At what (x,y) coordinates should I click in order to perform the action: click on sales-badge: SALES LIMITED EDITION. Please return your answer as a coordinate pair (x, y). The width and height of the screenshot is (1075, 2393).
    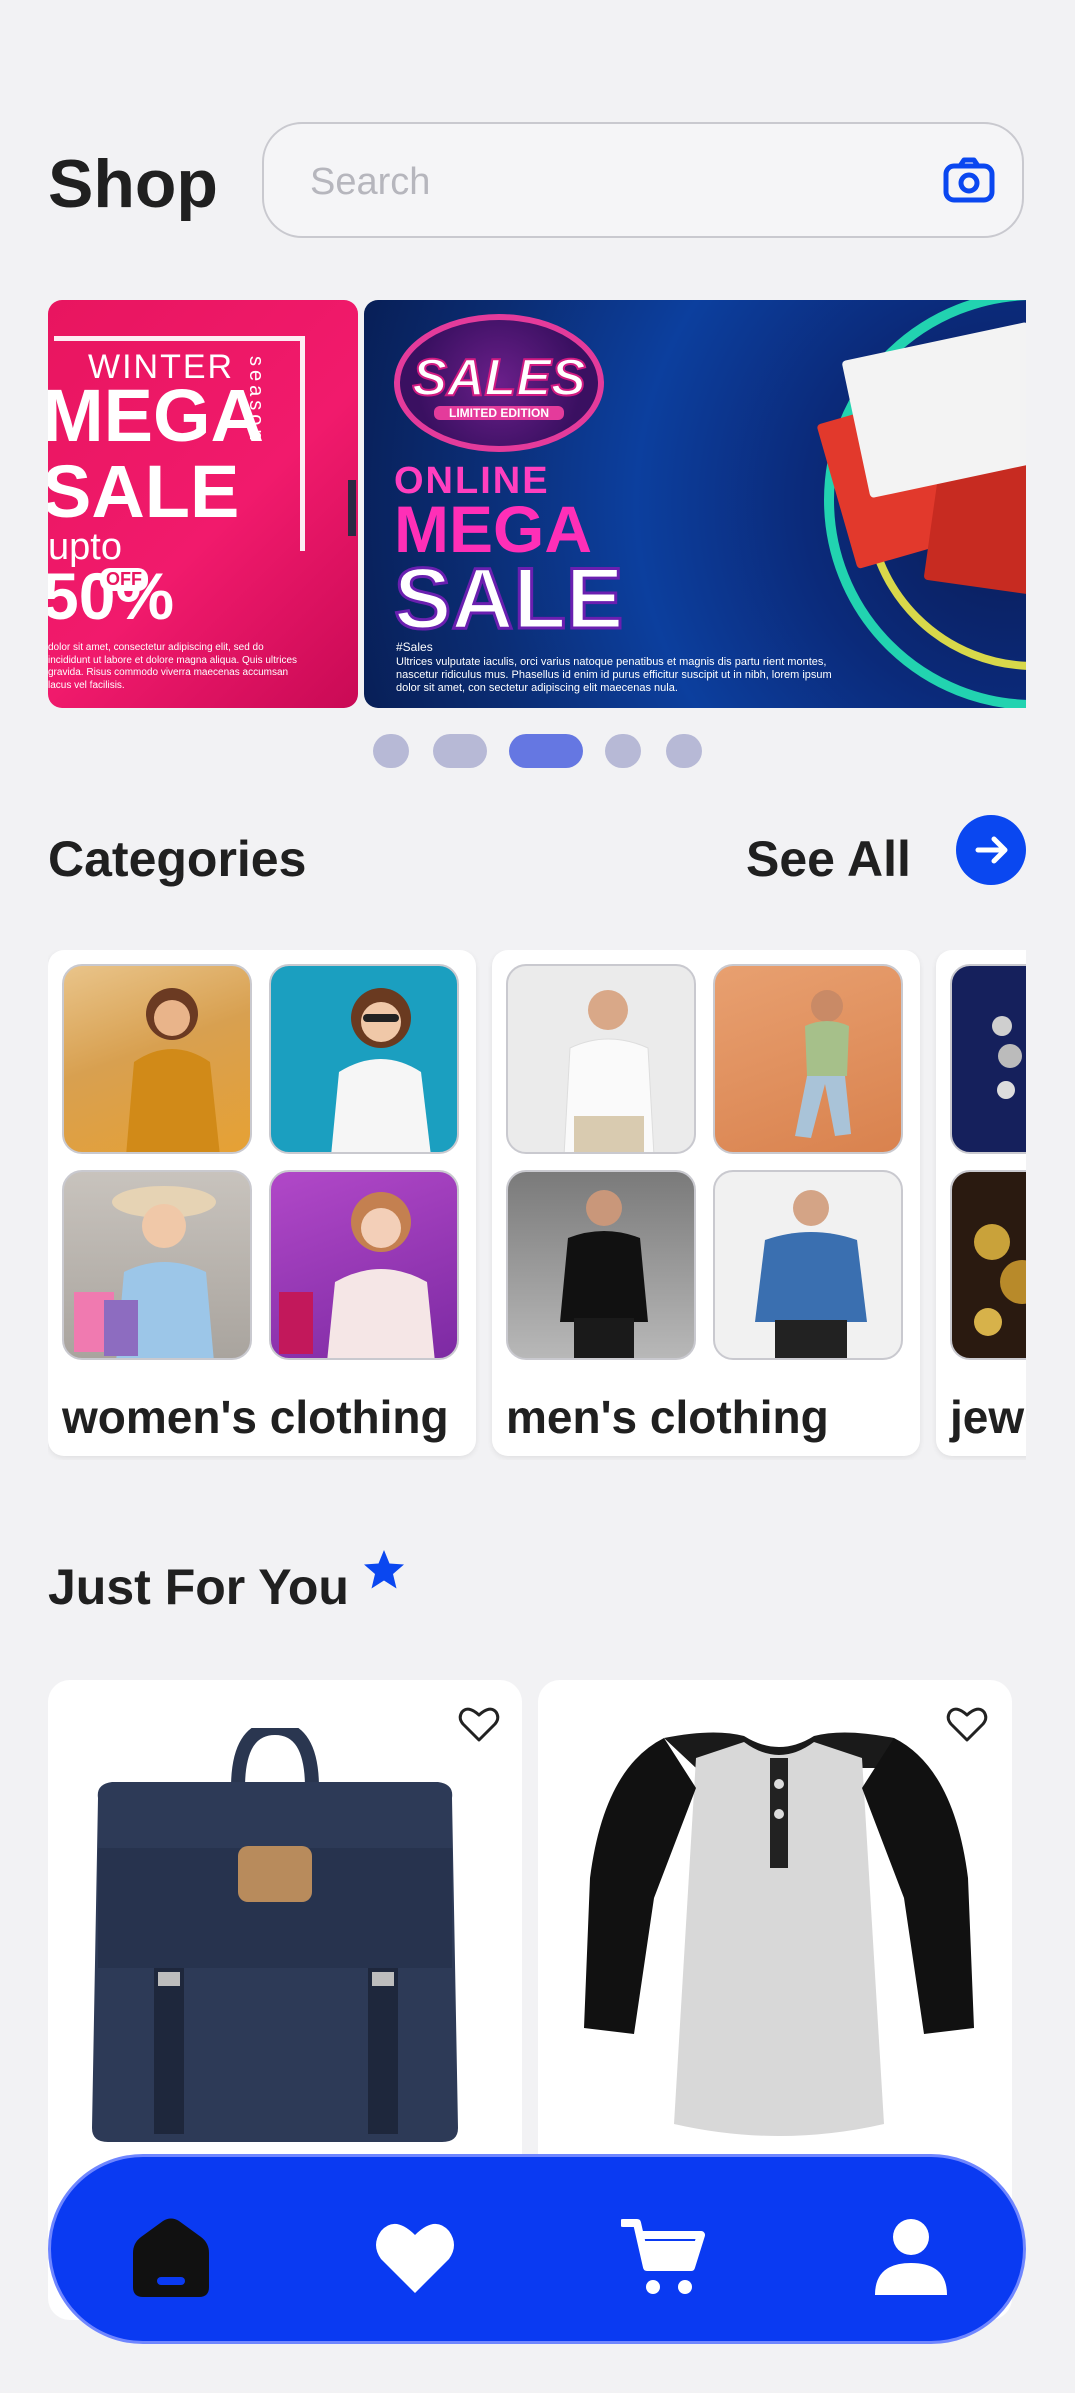
    Looking at the image, I should click on (499, 383).